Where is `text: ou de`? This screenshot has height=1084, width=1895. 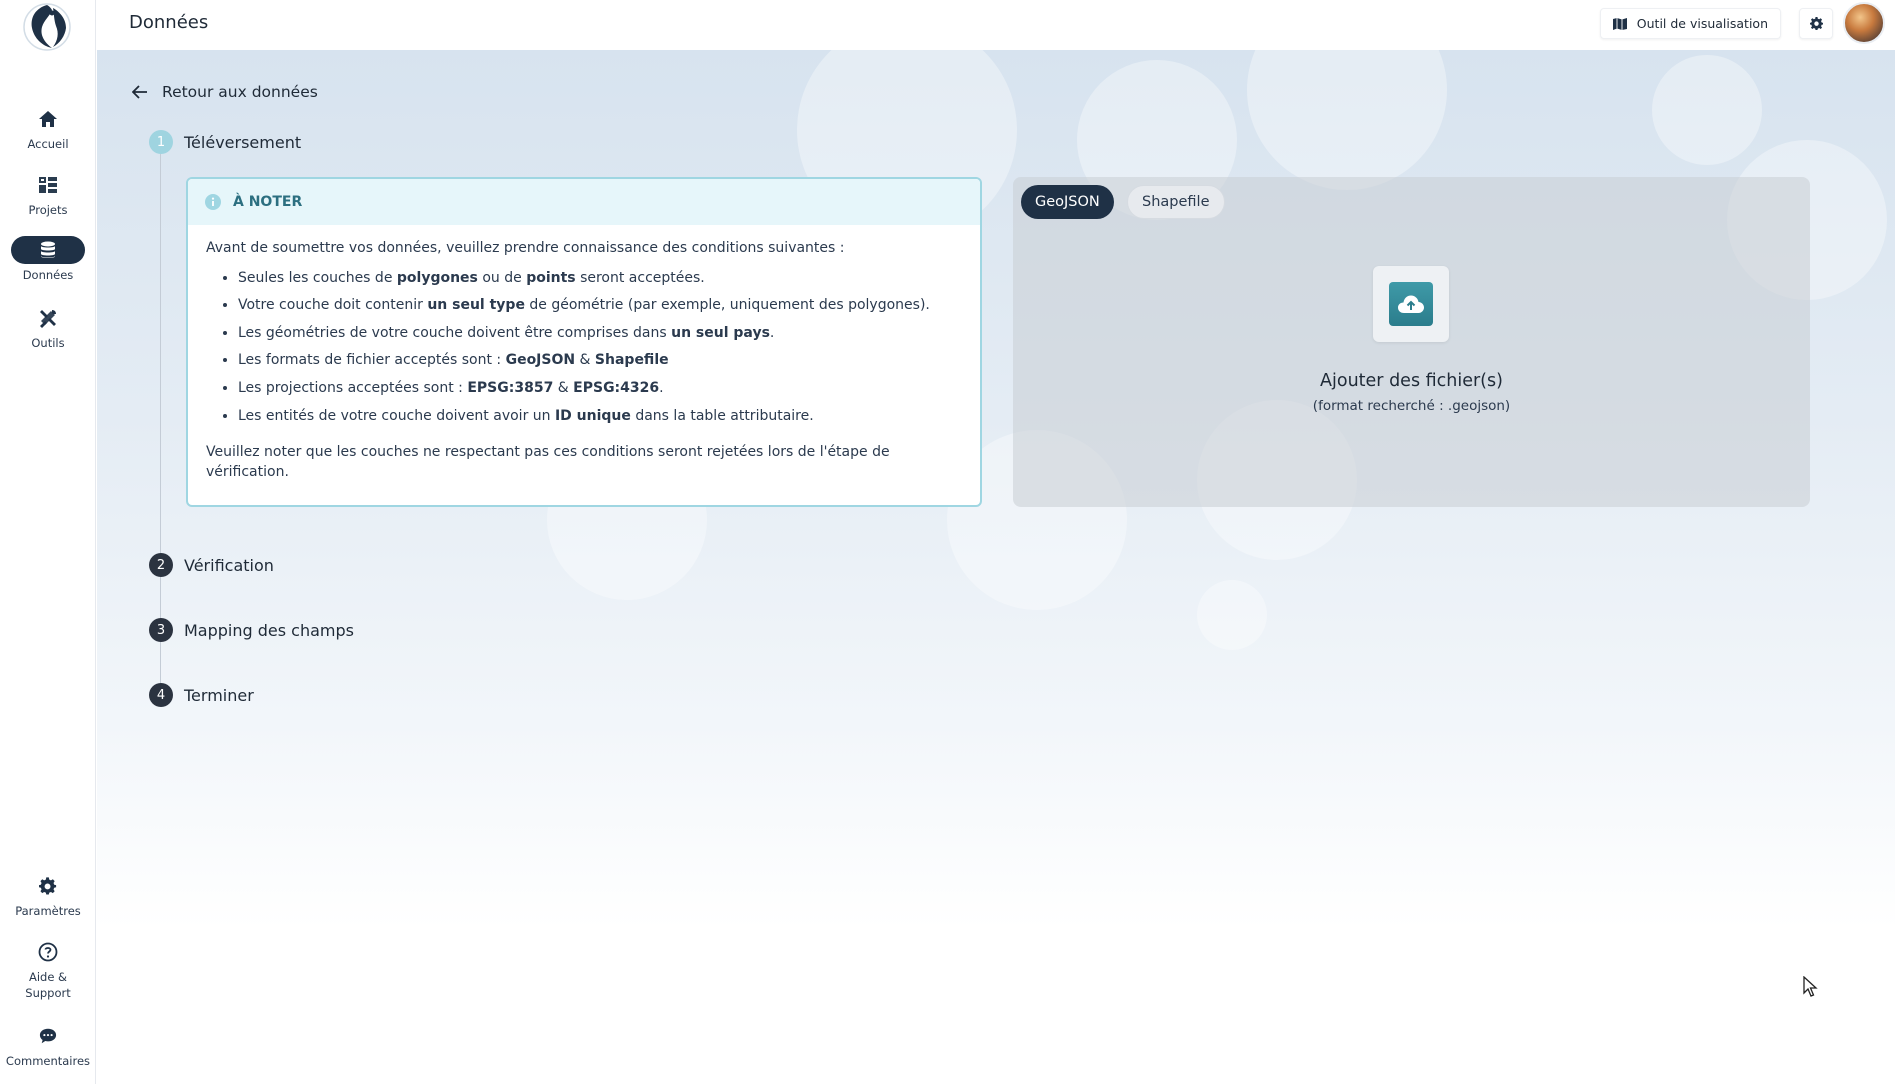
text: ou de is located at coordinates (502, 277).